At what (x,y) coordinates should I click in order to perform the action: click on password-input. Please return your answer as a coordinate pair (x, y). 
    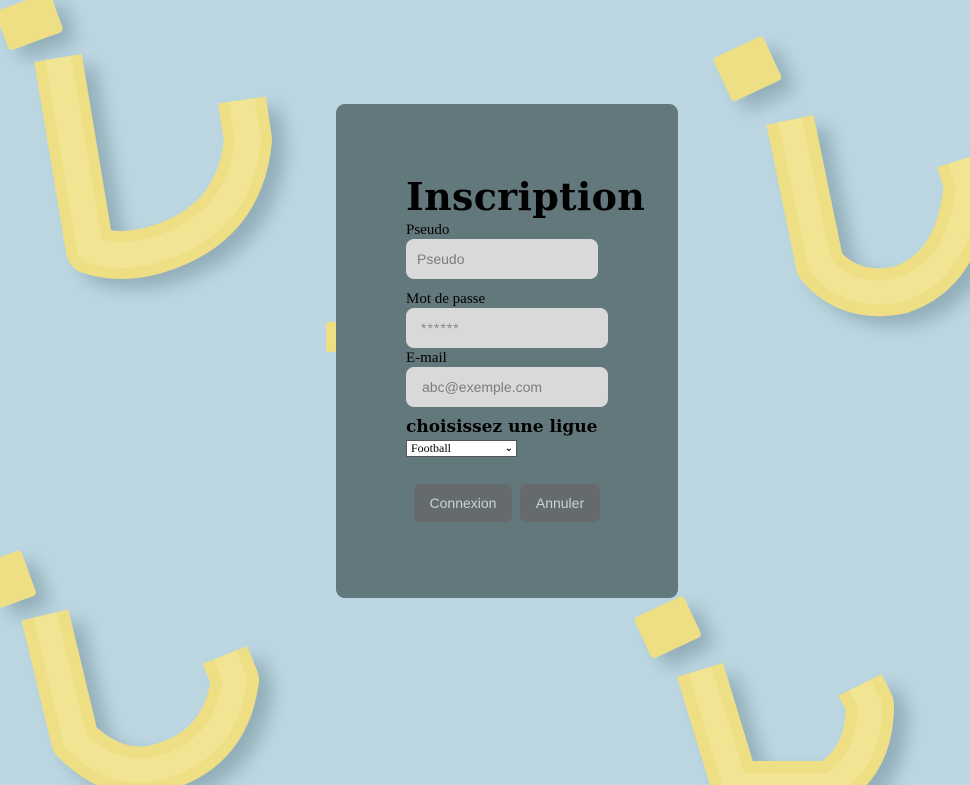
    Looking at the image, I should click on (507, 328).